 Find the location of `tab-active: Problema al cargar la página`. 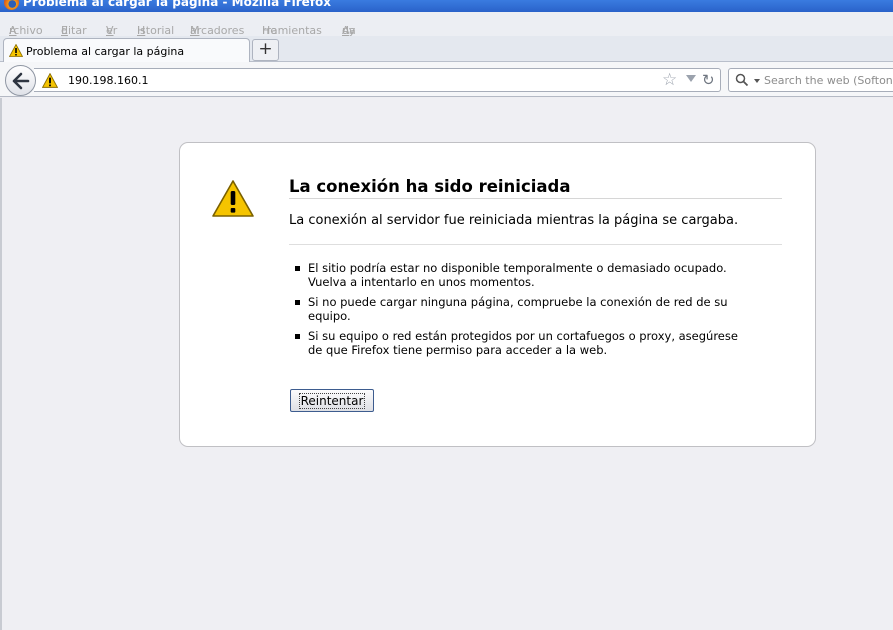

tab-active: Problema al cargar la página is located at coordinates (126, 50).